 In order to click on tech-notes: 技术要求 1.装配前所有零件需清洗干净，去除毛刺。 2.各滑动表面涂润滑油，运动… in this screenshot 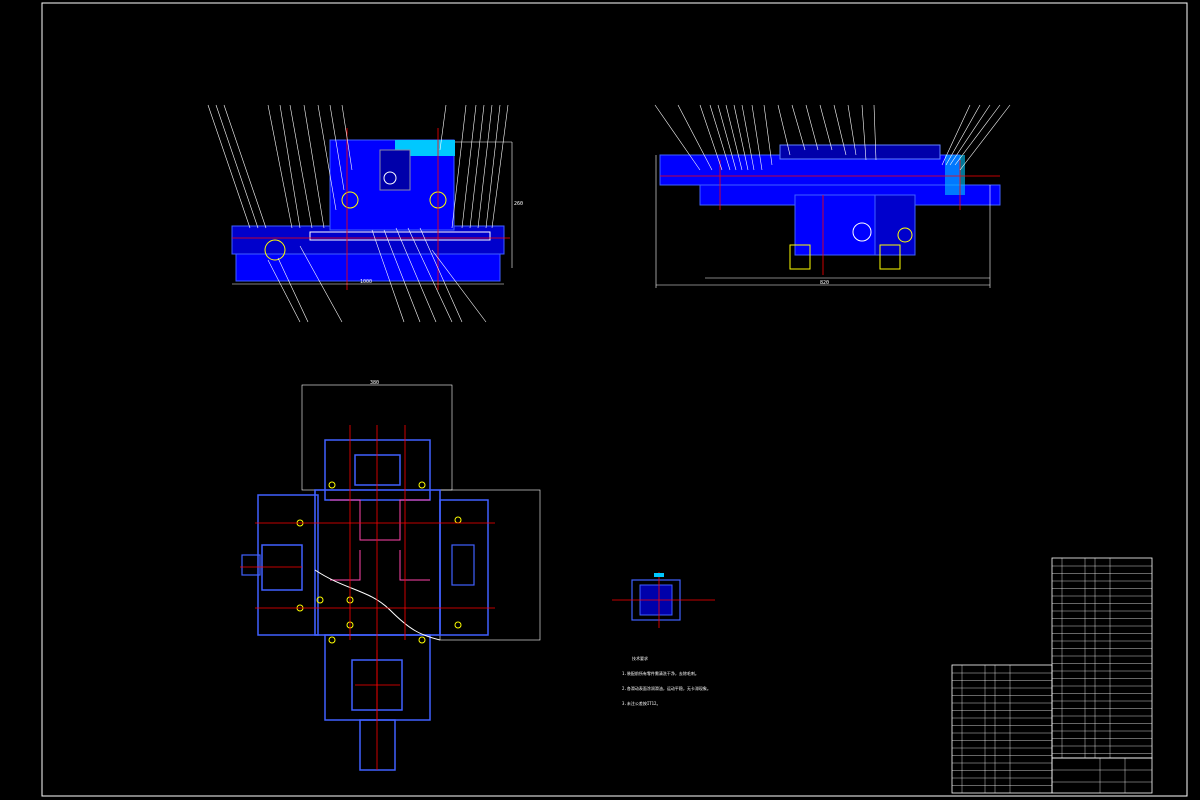, I will do `click(666, 678)`.